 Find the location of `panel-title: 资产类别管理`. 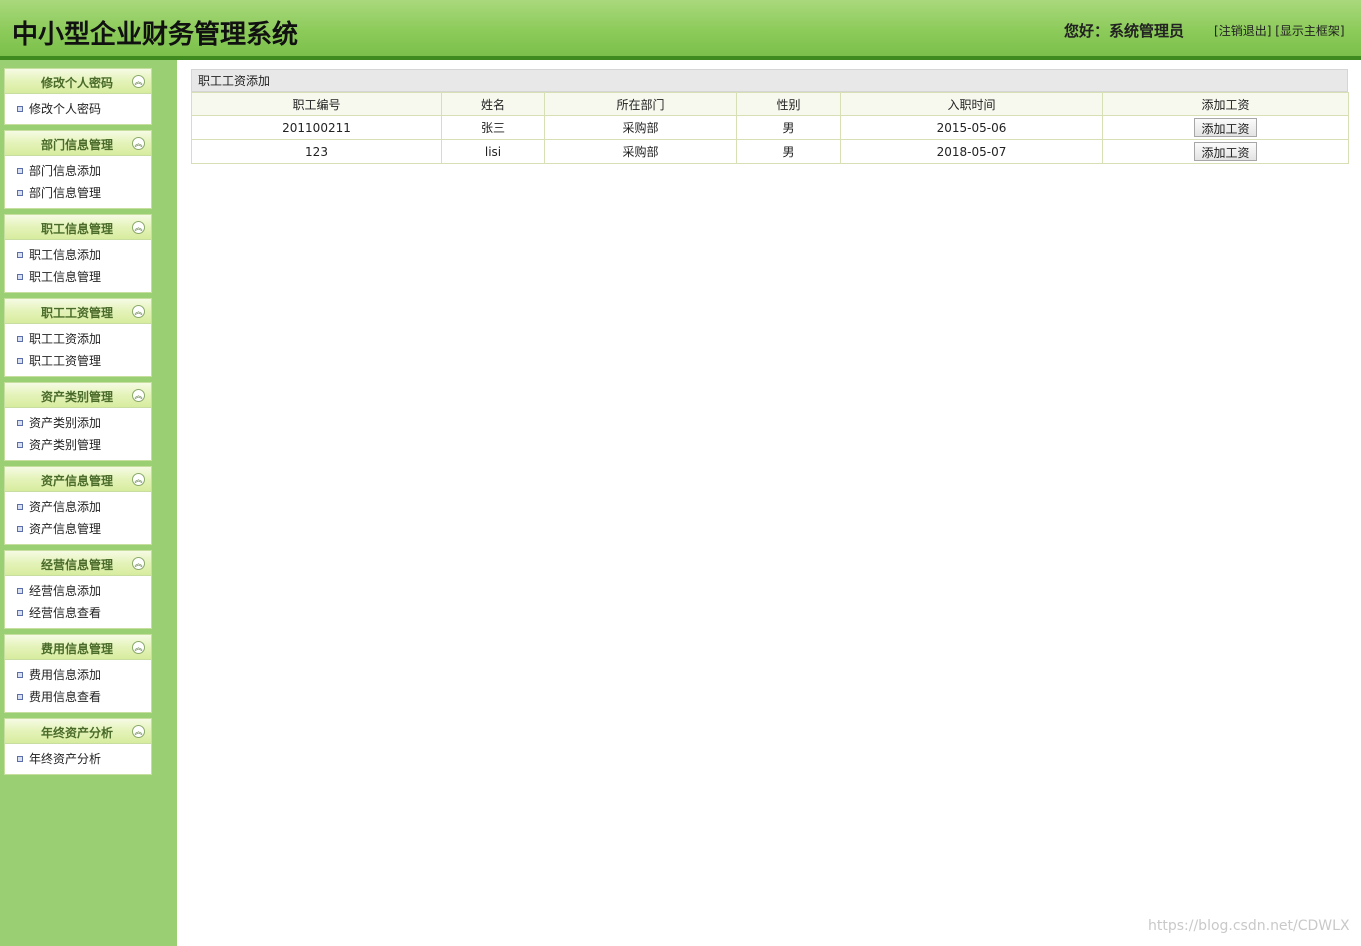

panel-title: 资产类别管理 is located at coordinates (76, 397).